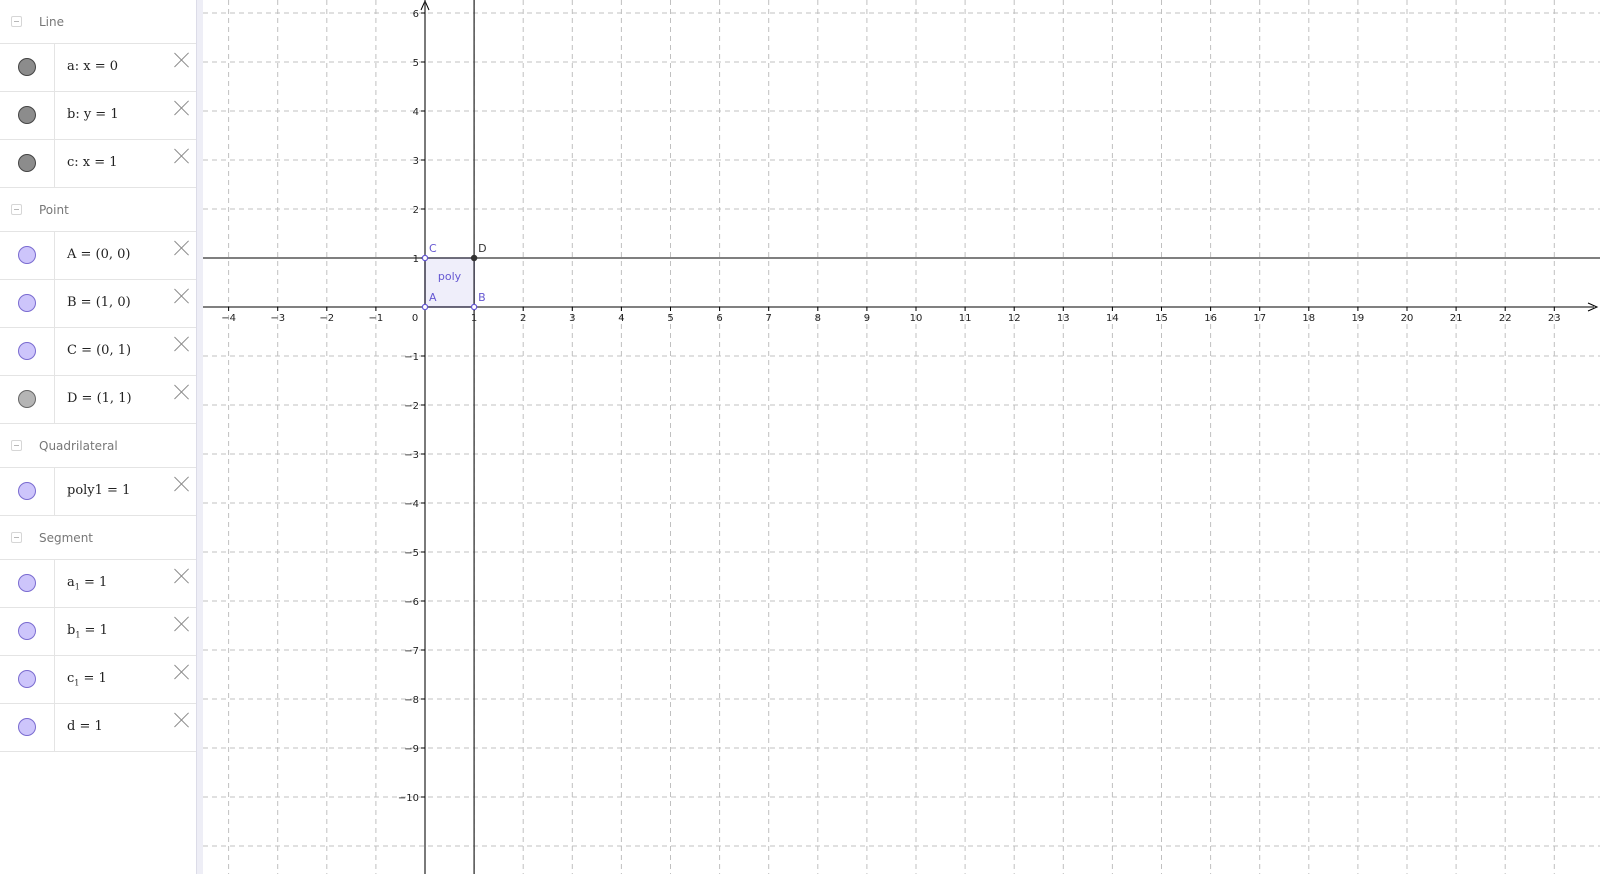  I want to click on algebra-item-c: c: x = 1, so click(98, 164).